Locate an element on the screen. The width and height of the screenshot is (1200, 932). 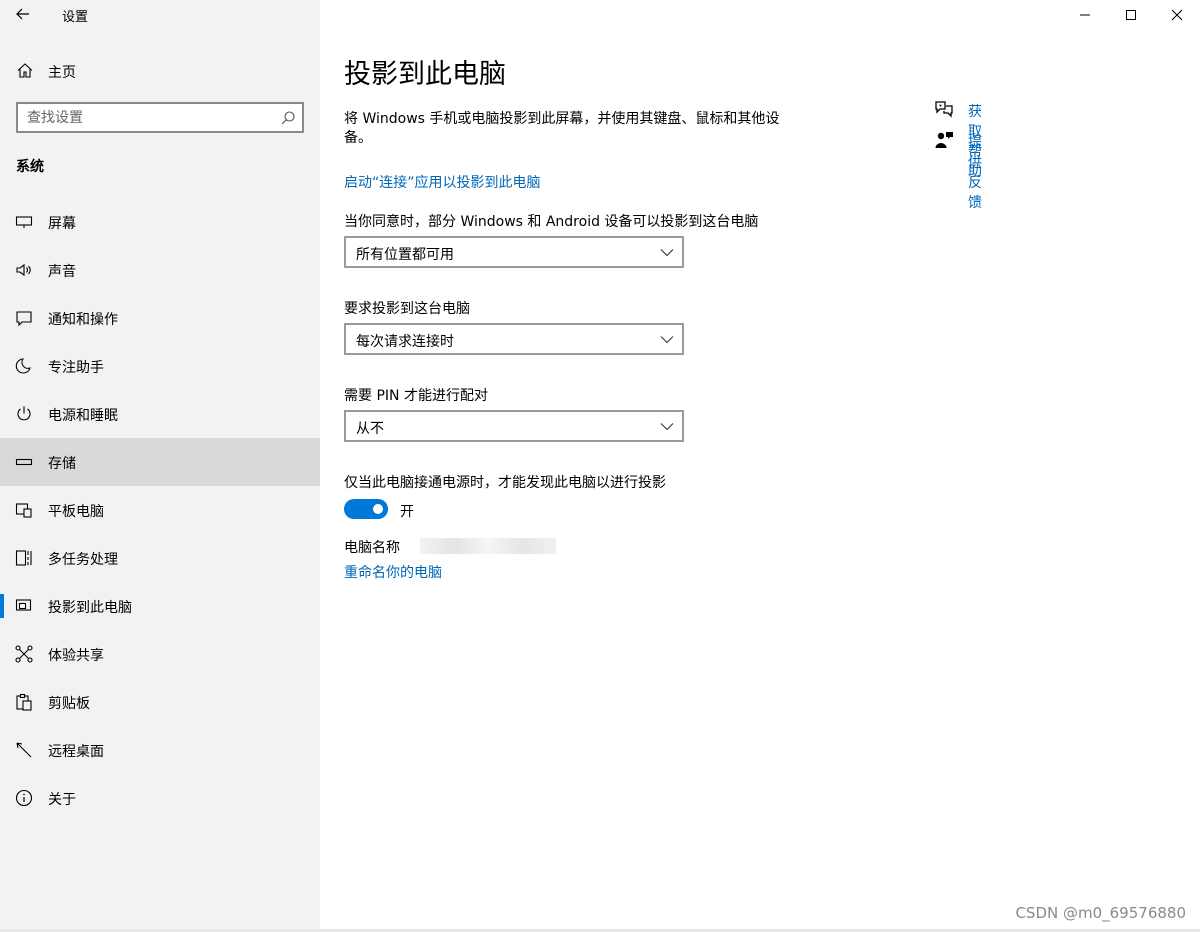
sidebar-item-clipboard: 剪贴板 is located at coordinates (160, 702).